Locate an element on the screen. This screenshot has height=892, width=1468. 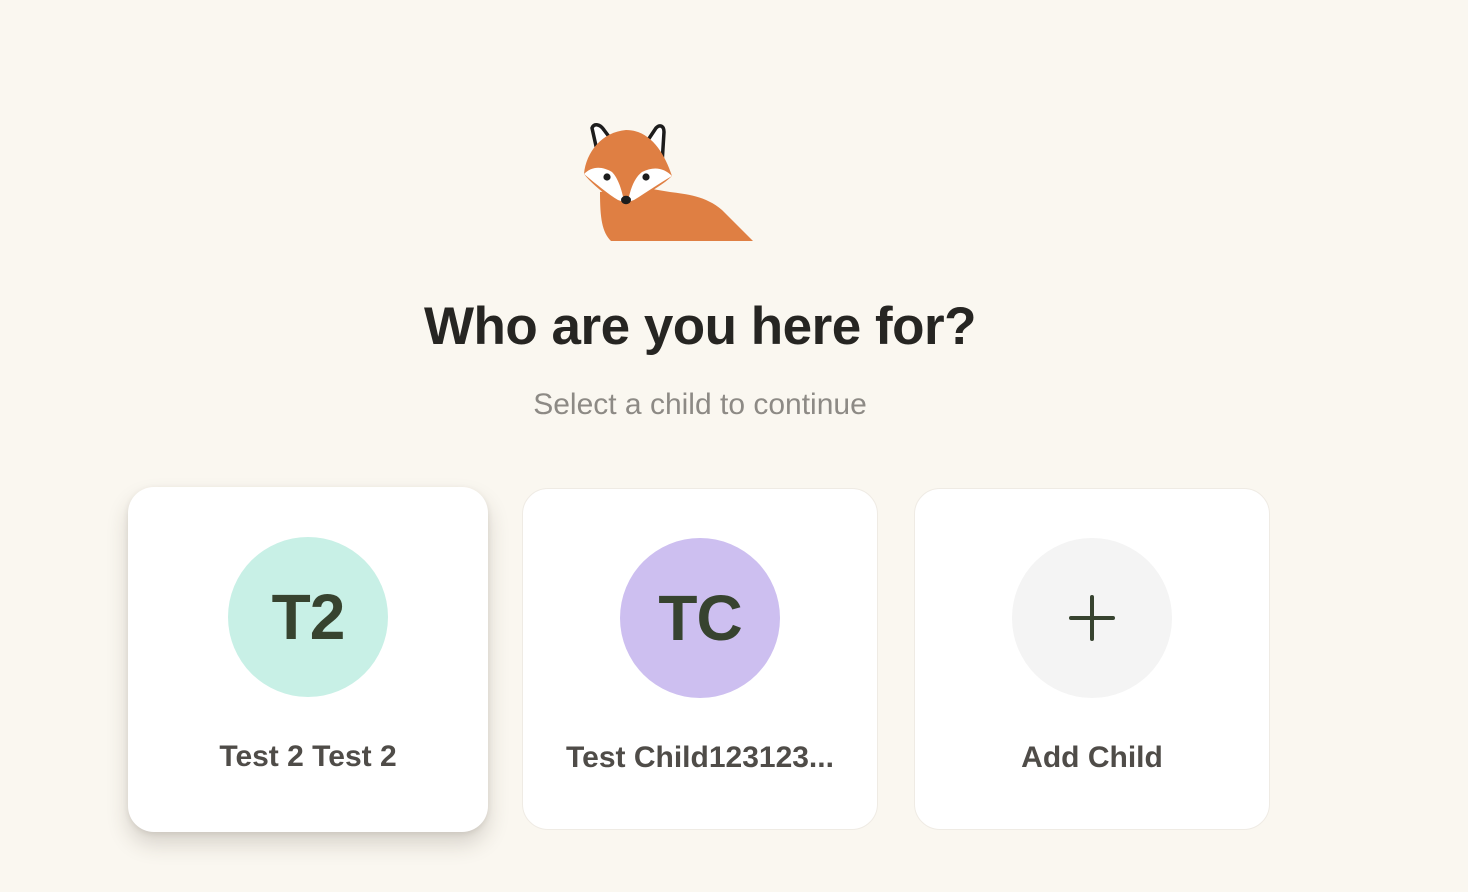
avatar-initials: TC is located at coordinates (700, 618).